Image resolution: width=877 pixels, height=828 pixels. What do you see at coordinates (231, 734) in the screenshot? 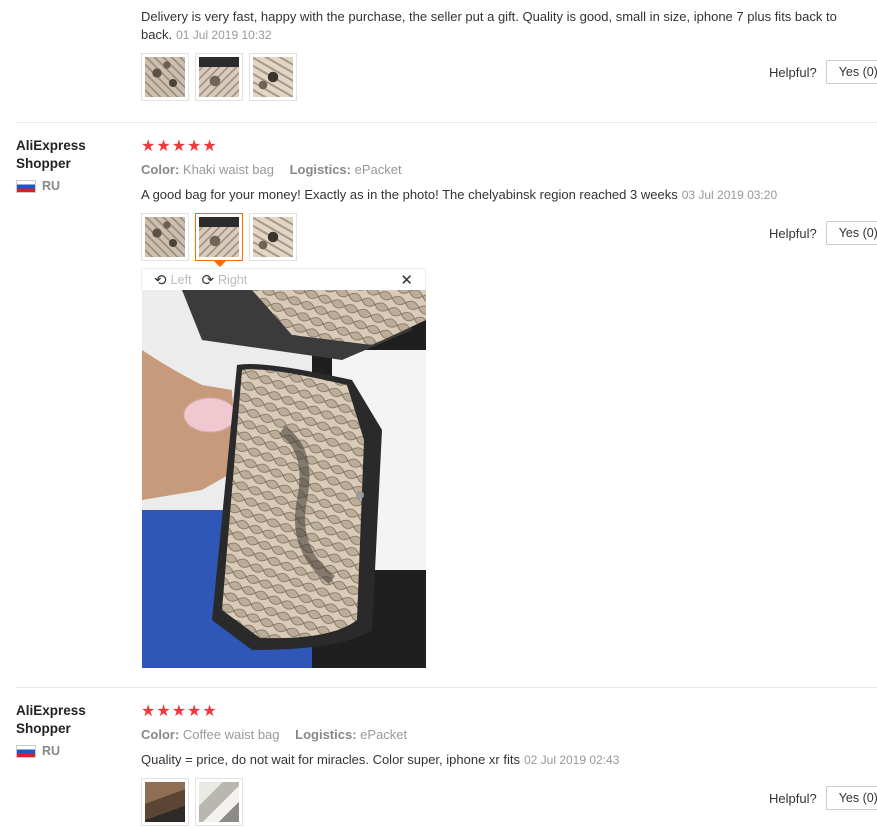
I see `color-value: Coffee waist bag` at bounding box center [231, 734].